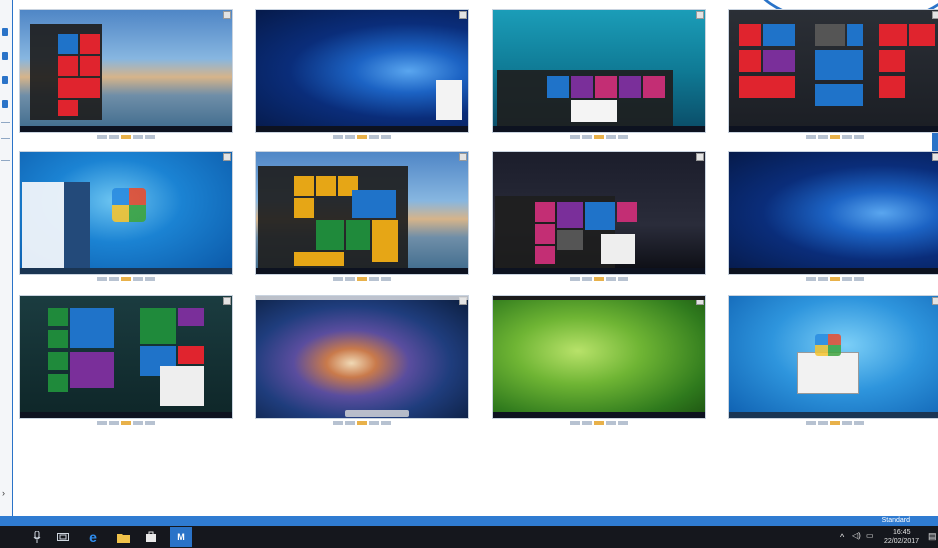 This screenshot has width=938, height=548. I want to click on notification-icon: ▤, so click(932, 536).